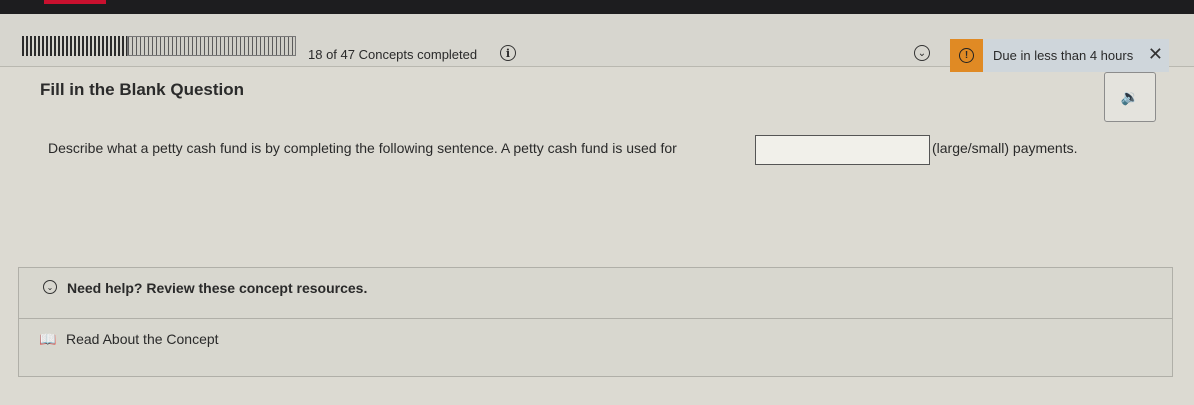 This screenshot has width=1194, height=405. I want to click on read-concept-label: Read About the Concept, so click(142, 339).